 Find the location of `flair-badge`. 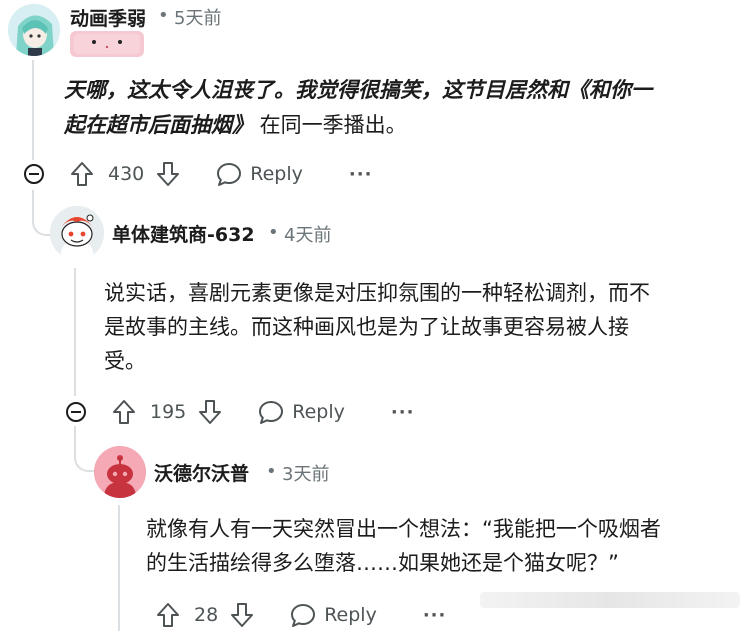

flair-badge is located at coordinates (107, 44).